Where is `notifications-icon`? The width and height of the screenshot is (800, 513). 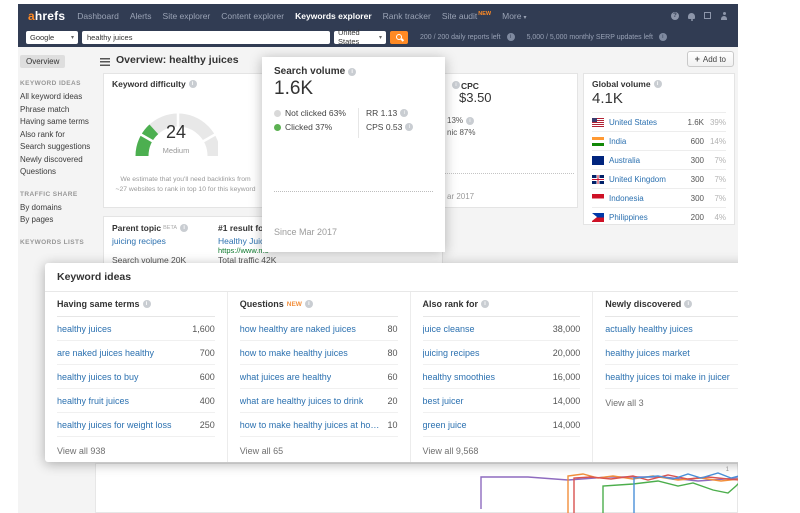 notifications-icon is located at coordinates (691, 16).